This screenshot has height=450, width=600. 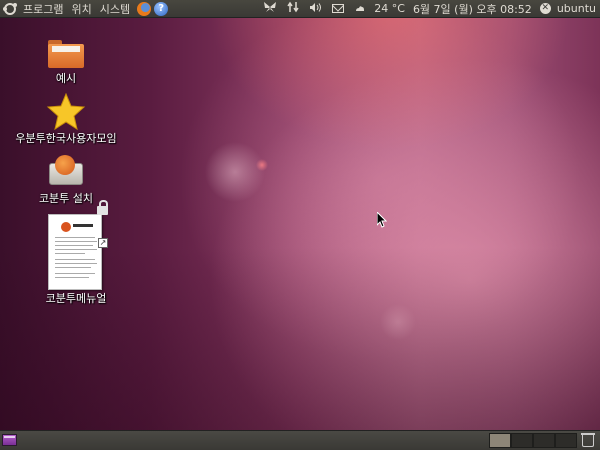 What do you see at coordinates (102, 207) in the screenshot?
I see `lock-icon` at bounding box center [102, 207].